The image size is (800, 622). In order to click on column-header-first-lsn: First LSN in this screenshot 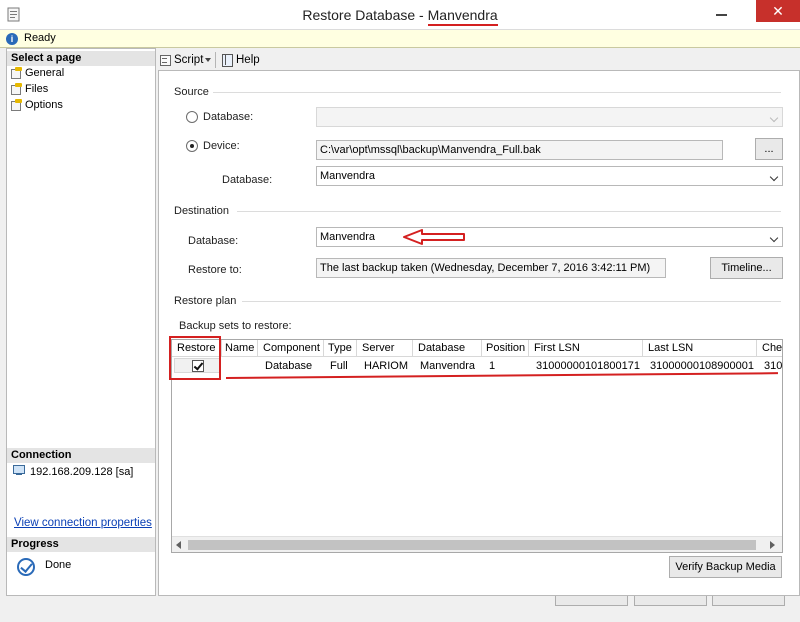, I will do `click(557, 348)`.